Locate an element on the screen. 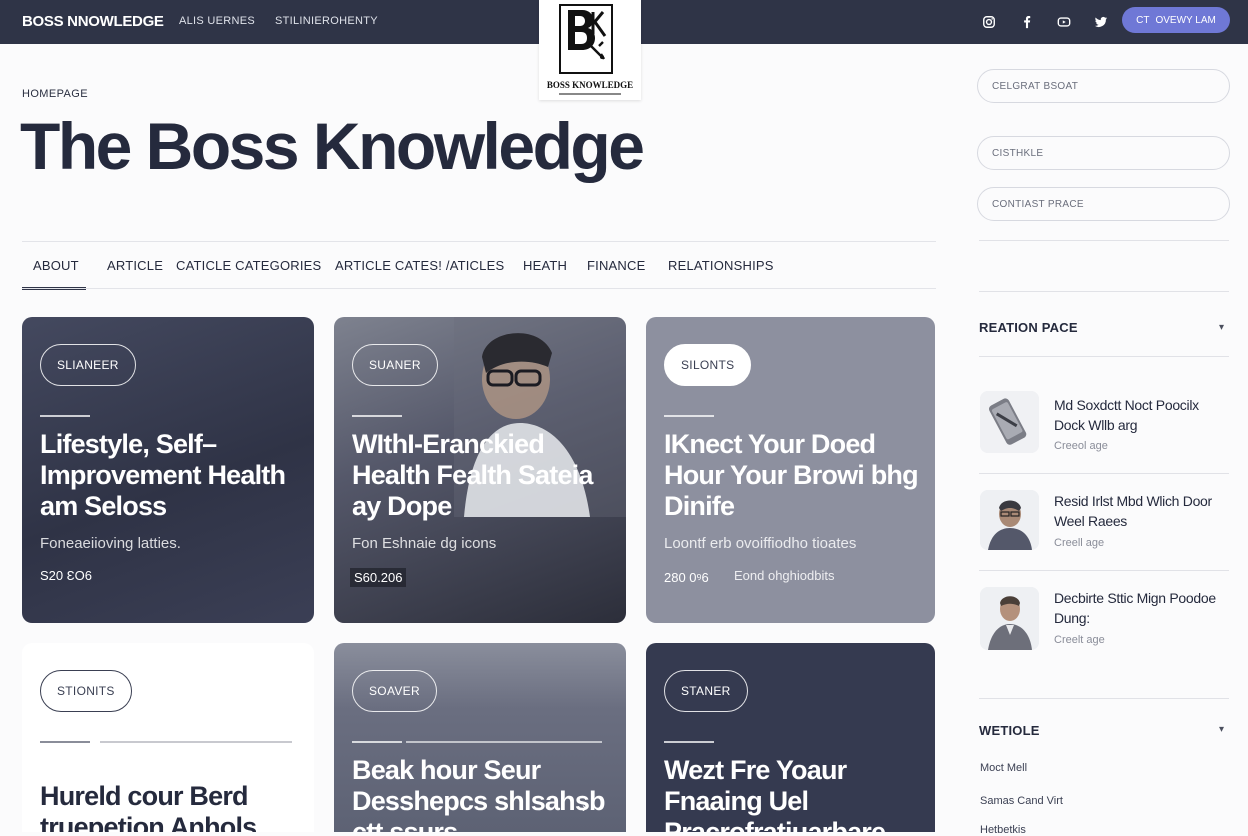 The image size is (1248, 836). brand-name: BOSS NNOWLEDGE is located at coordinates (93, 21).